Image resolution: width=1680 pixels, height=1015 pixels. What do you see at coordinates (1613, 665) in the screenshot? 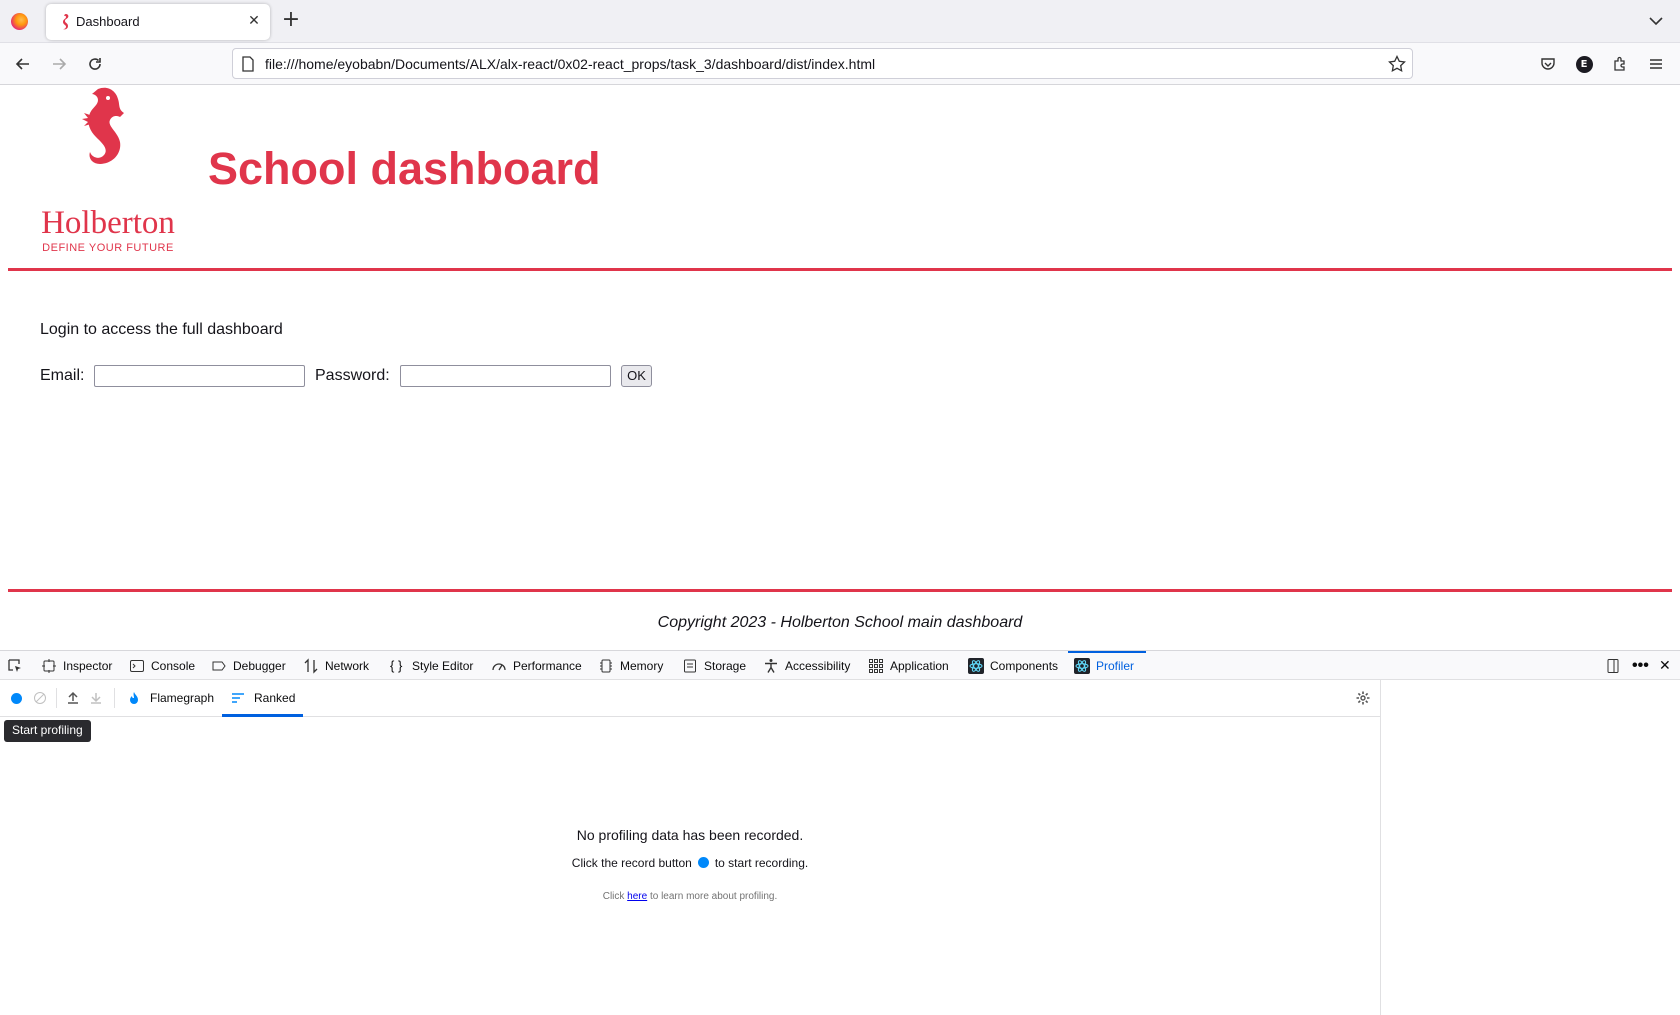
I see `dock-side-icon` at bounding box center [1613, 665].